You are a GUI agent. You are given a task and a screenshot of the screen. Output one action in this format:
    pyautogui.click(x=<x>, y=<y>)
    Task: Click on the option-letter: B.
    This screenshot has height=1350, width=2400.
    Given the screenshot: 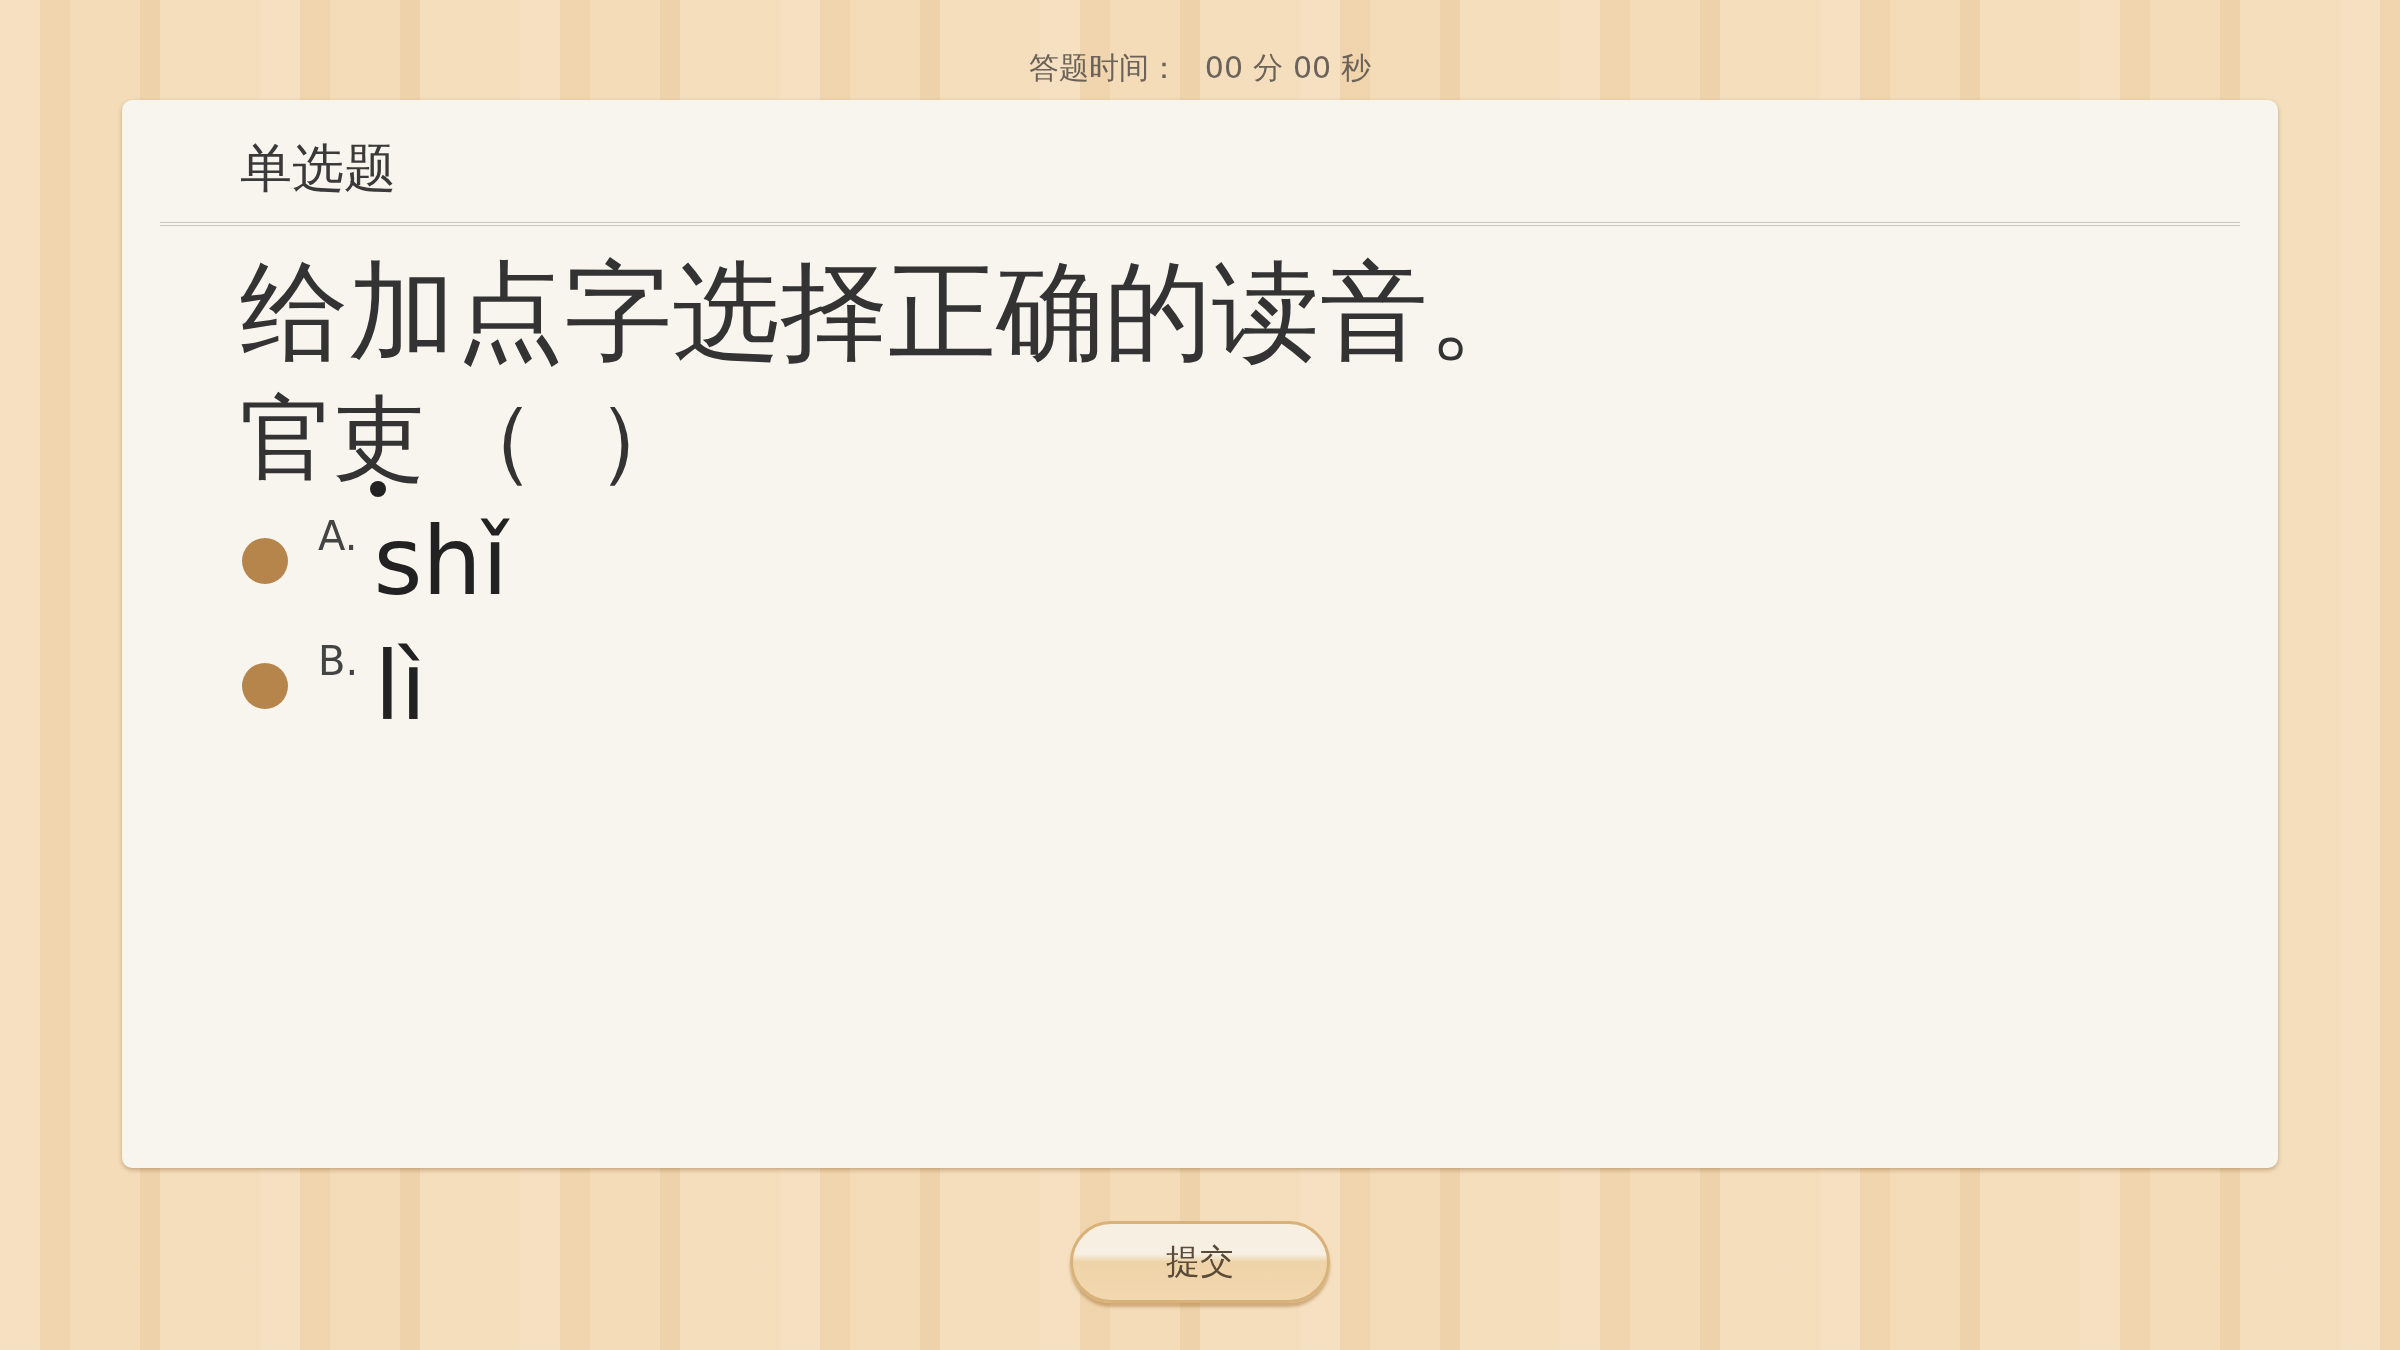 What is the action you would take?
    pyautogui.click(x=338, y=660)
    